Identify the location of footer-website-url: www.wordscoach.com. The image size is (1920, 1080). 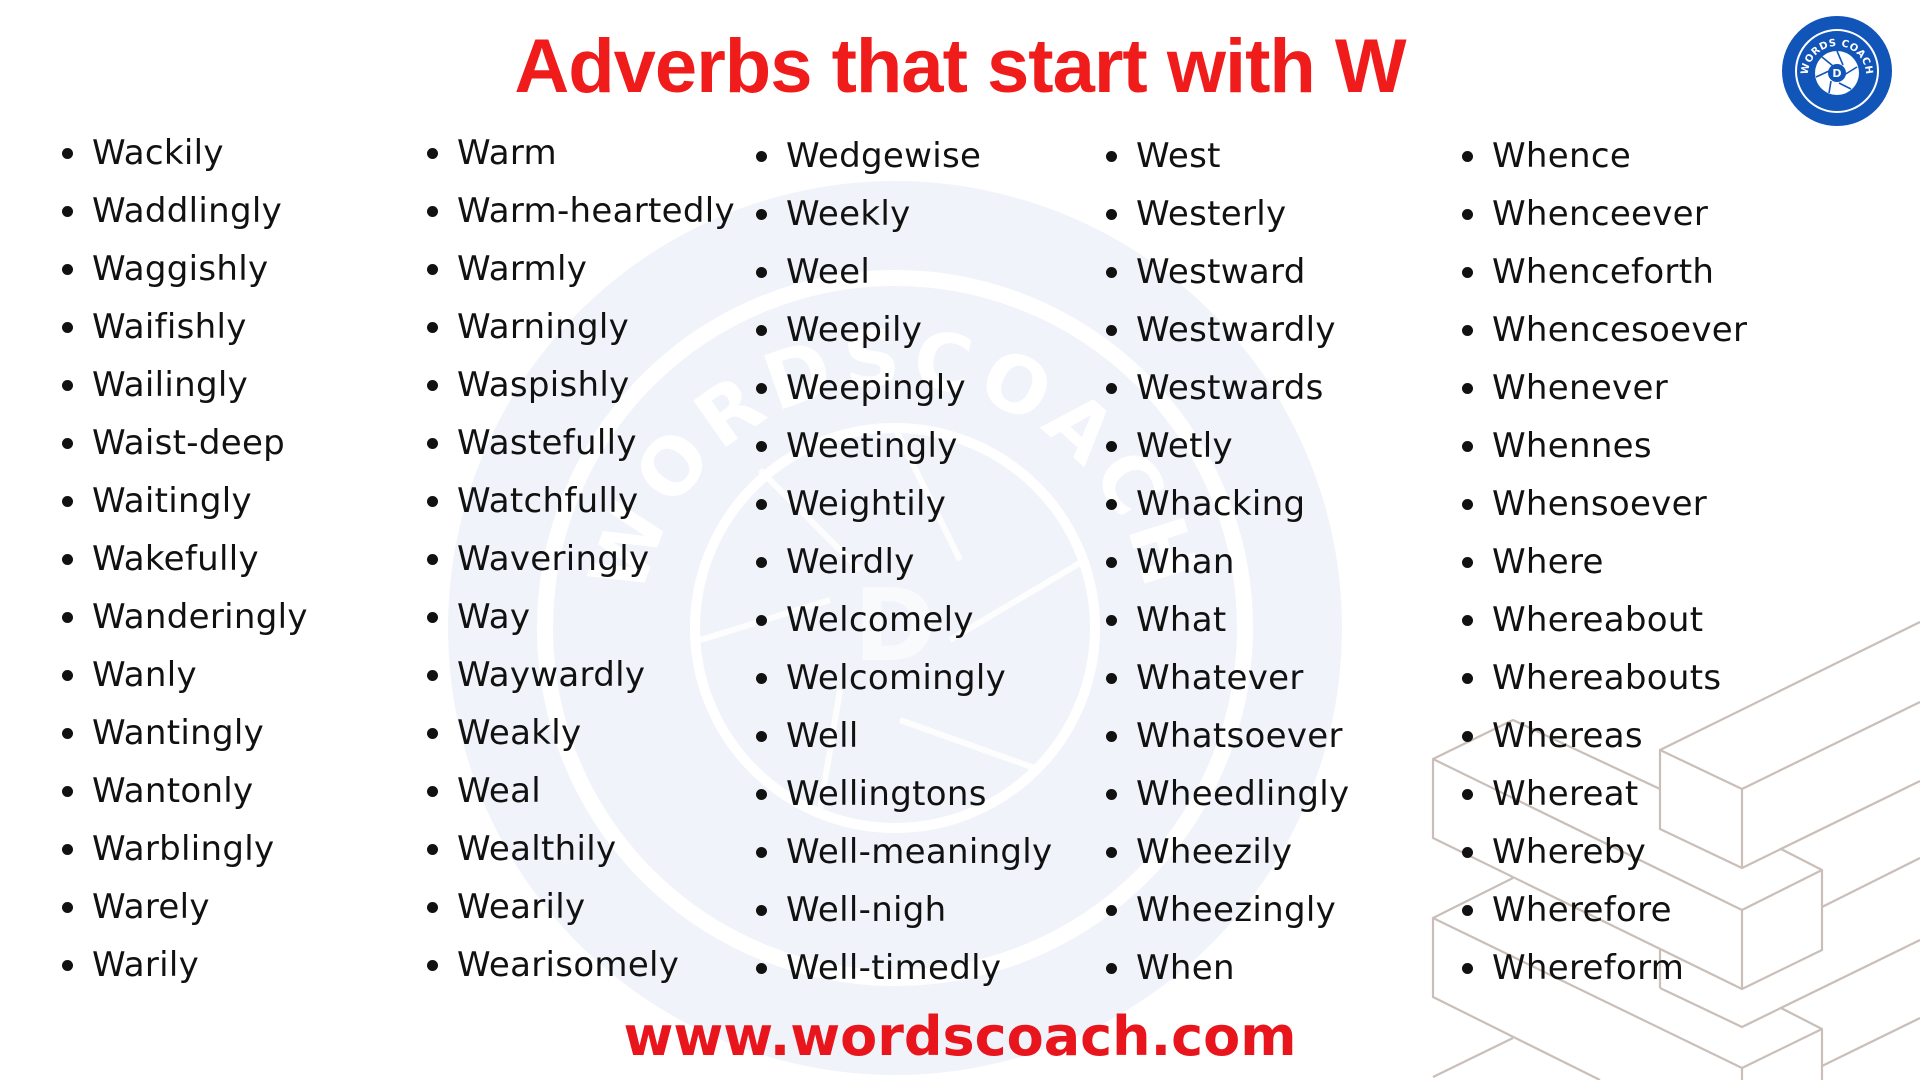
(960, 1036).